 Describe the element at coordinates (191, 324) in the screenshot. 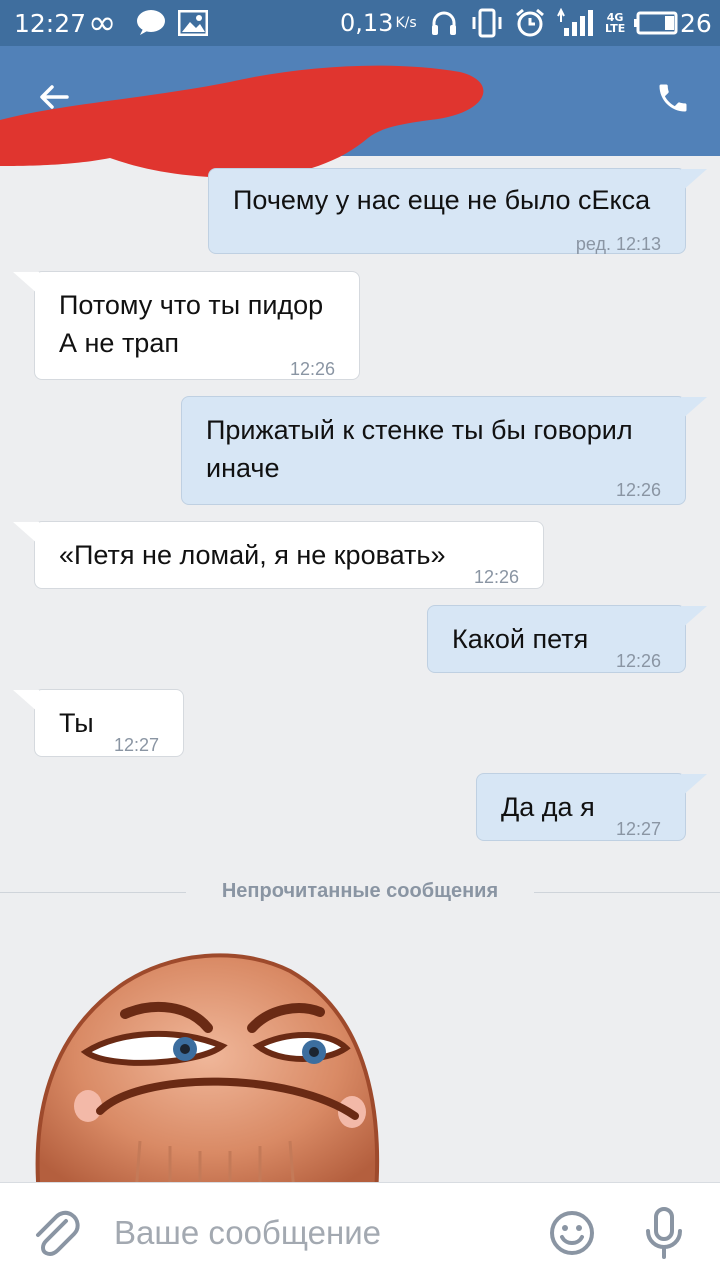

I see `message-text: Потому что ты пидор А не трап` at that location.